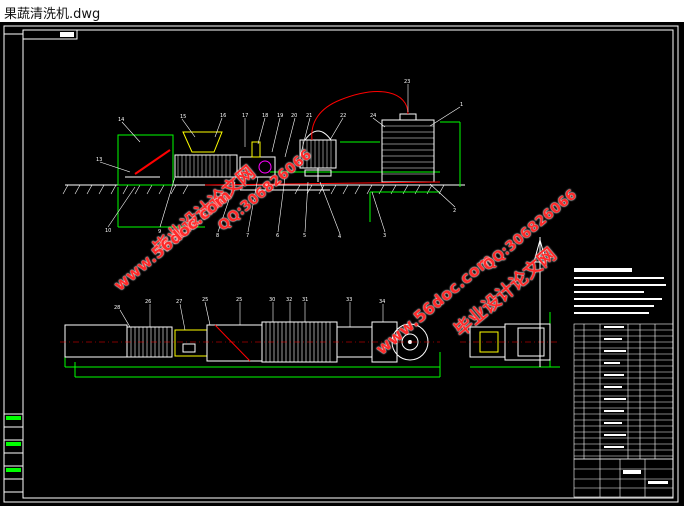 The width and height of the screenshot is (684, 506). Describe the element at coordinates (13, 453) in the screenshot. I see `side-table` at that location.